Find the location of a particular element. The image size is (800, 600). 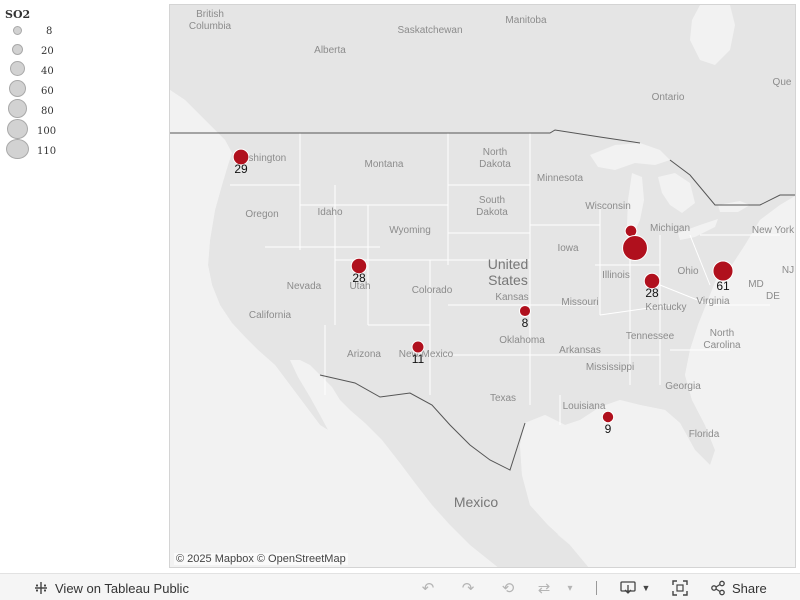

place-new-york: New York is located at coordinates (773, 230).